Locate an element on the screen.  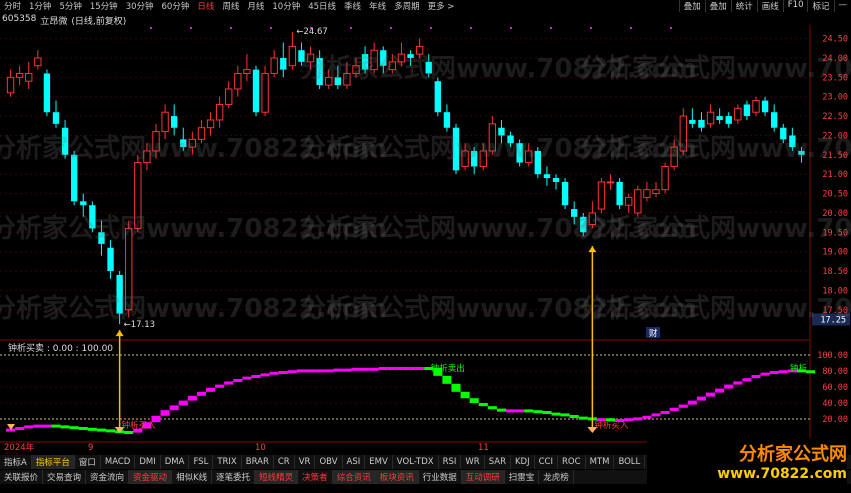
tab-item: DMI is located at coordinates (148, 462).